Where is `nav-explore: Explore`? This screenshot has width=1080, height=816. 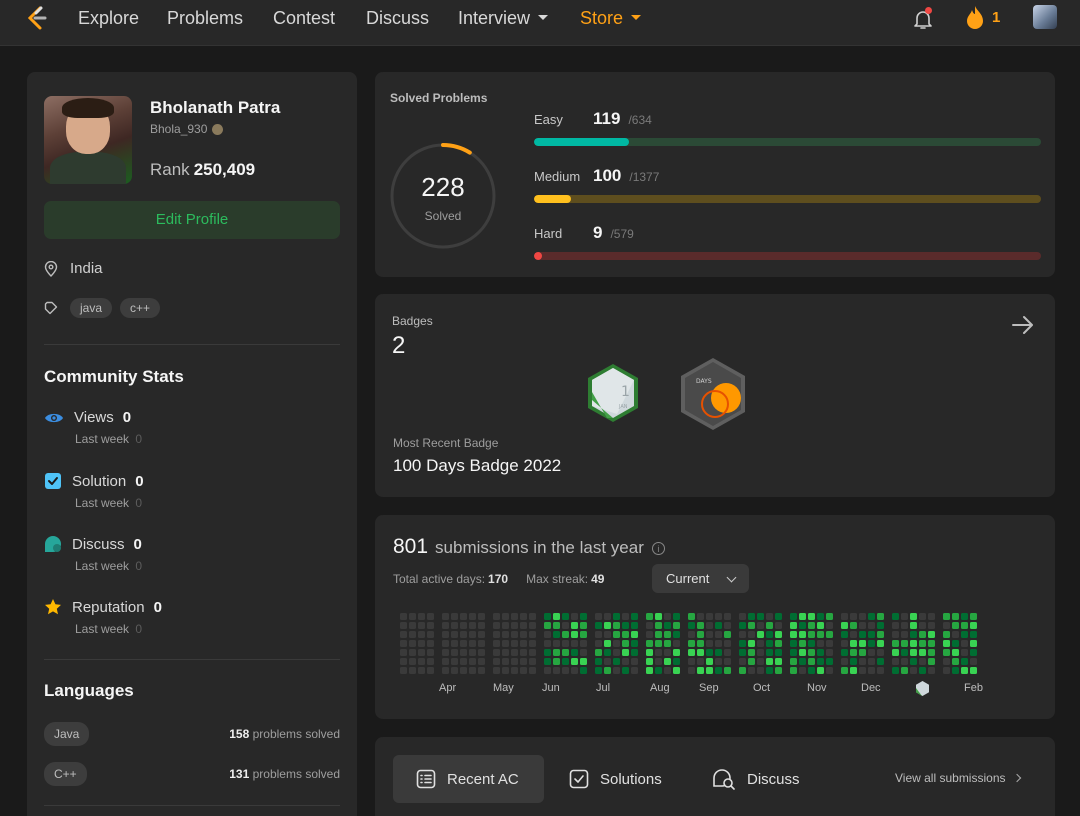 nav-explore: Explore is located at coordinates (108, 18).